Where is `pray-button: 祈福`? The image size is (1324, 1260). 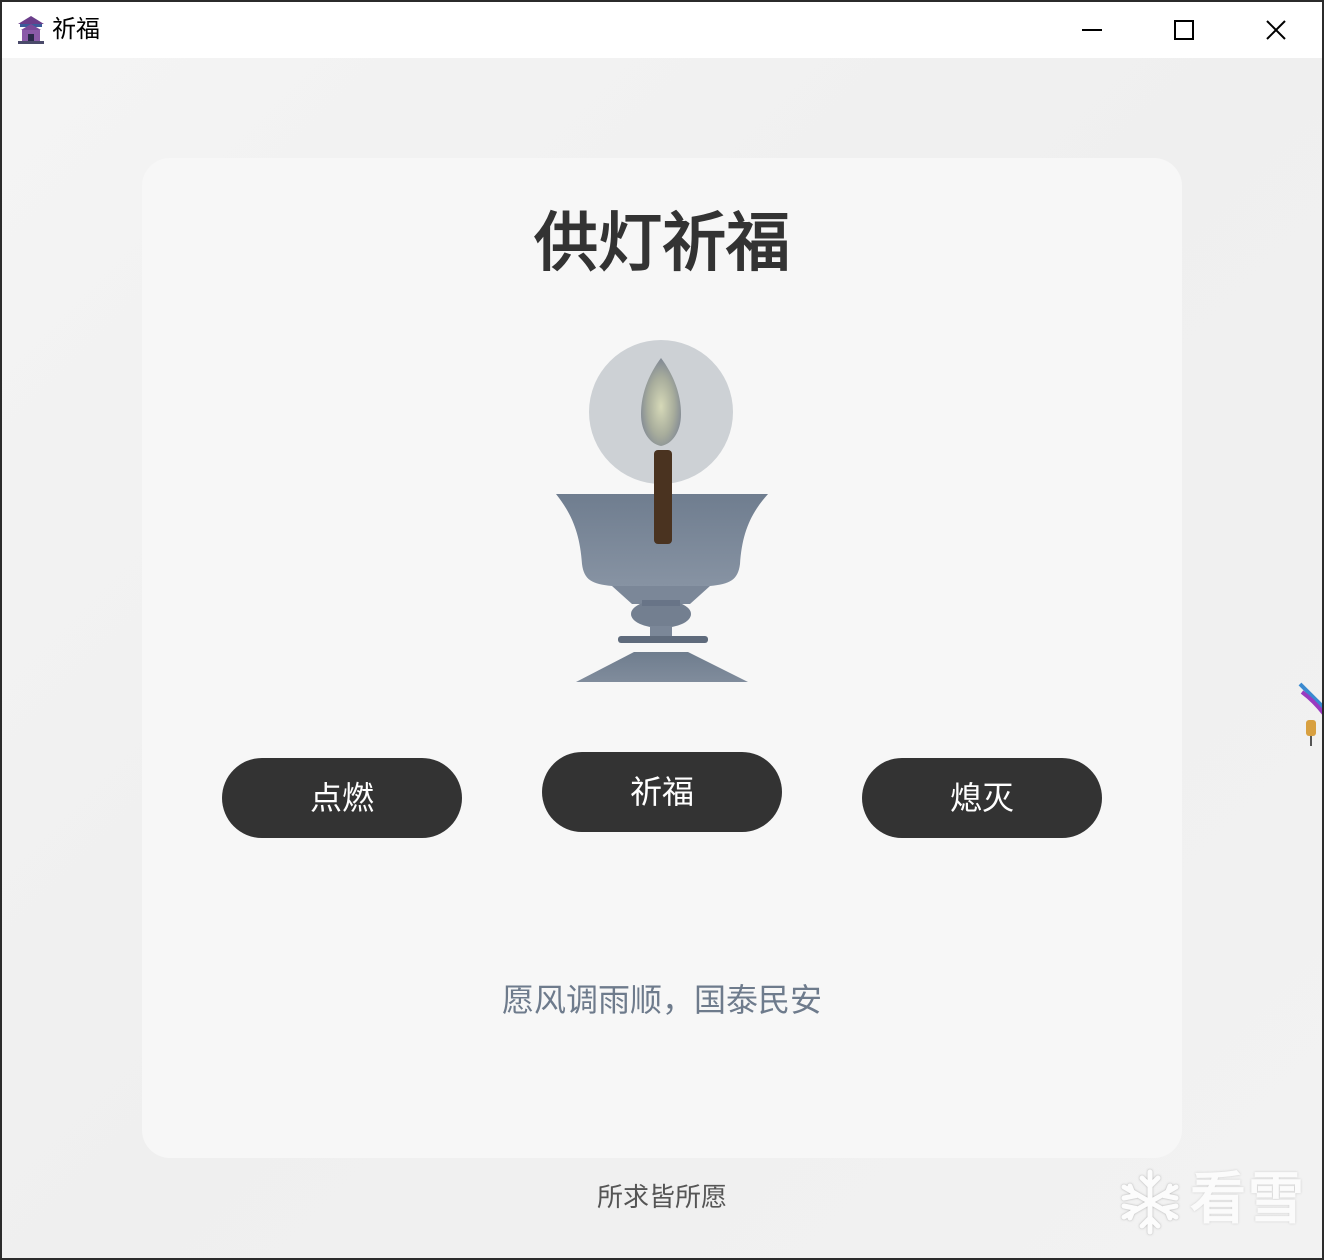 pray-button: 祈福 is located at coordinates (662, 792).